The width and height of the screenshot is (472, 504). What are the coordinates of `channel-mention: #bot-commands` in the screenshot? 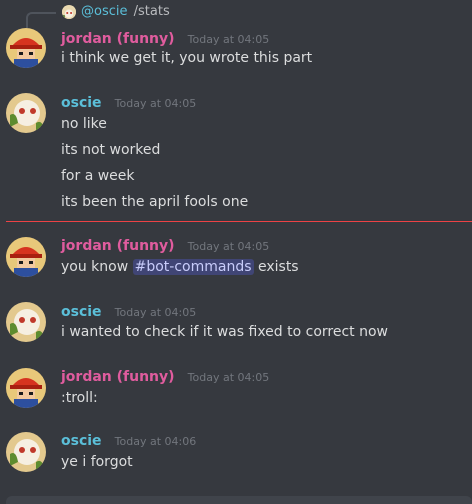 It's located at (193, 267).